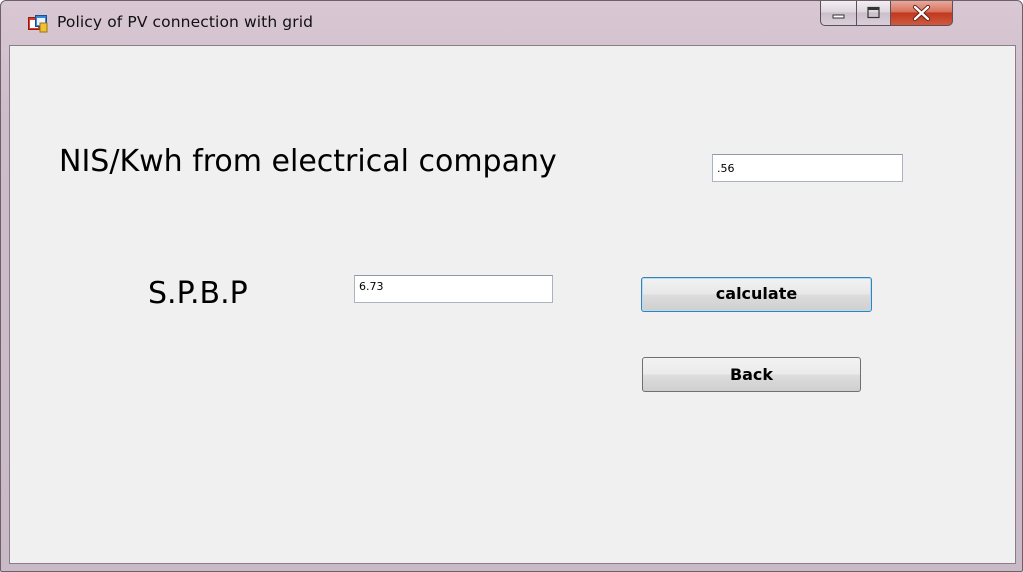 This screenshot has width=1023, height=572. Describe the element at coordinates (751, 374) in the screenshot. I see `back-button: Back` at that location.